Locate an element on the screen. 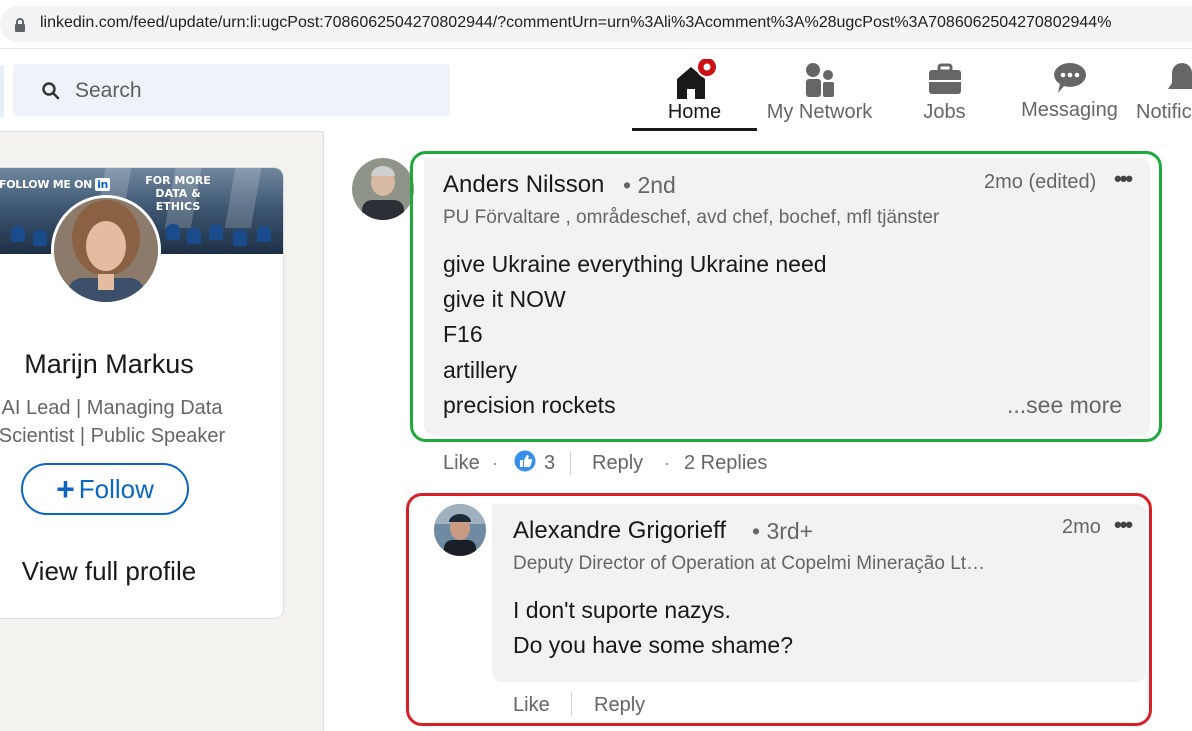 The width and height of the screenshot is (1192, 731). reply-author-name: Alexandre Grigorieff is located at coordinates (619, 531).